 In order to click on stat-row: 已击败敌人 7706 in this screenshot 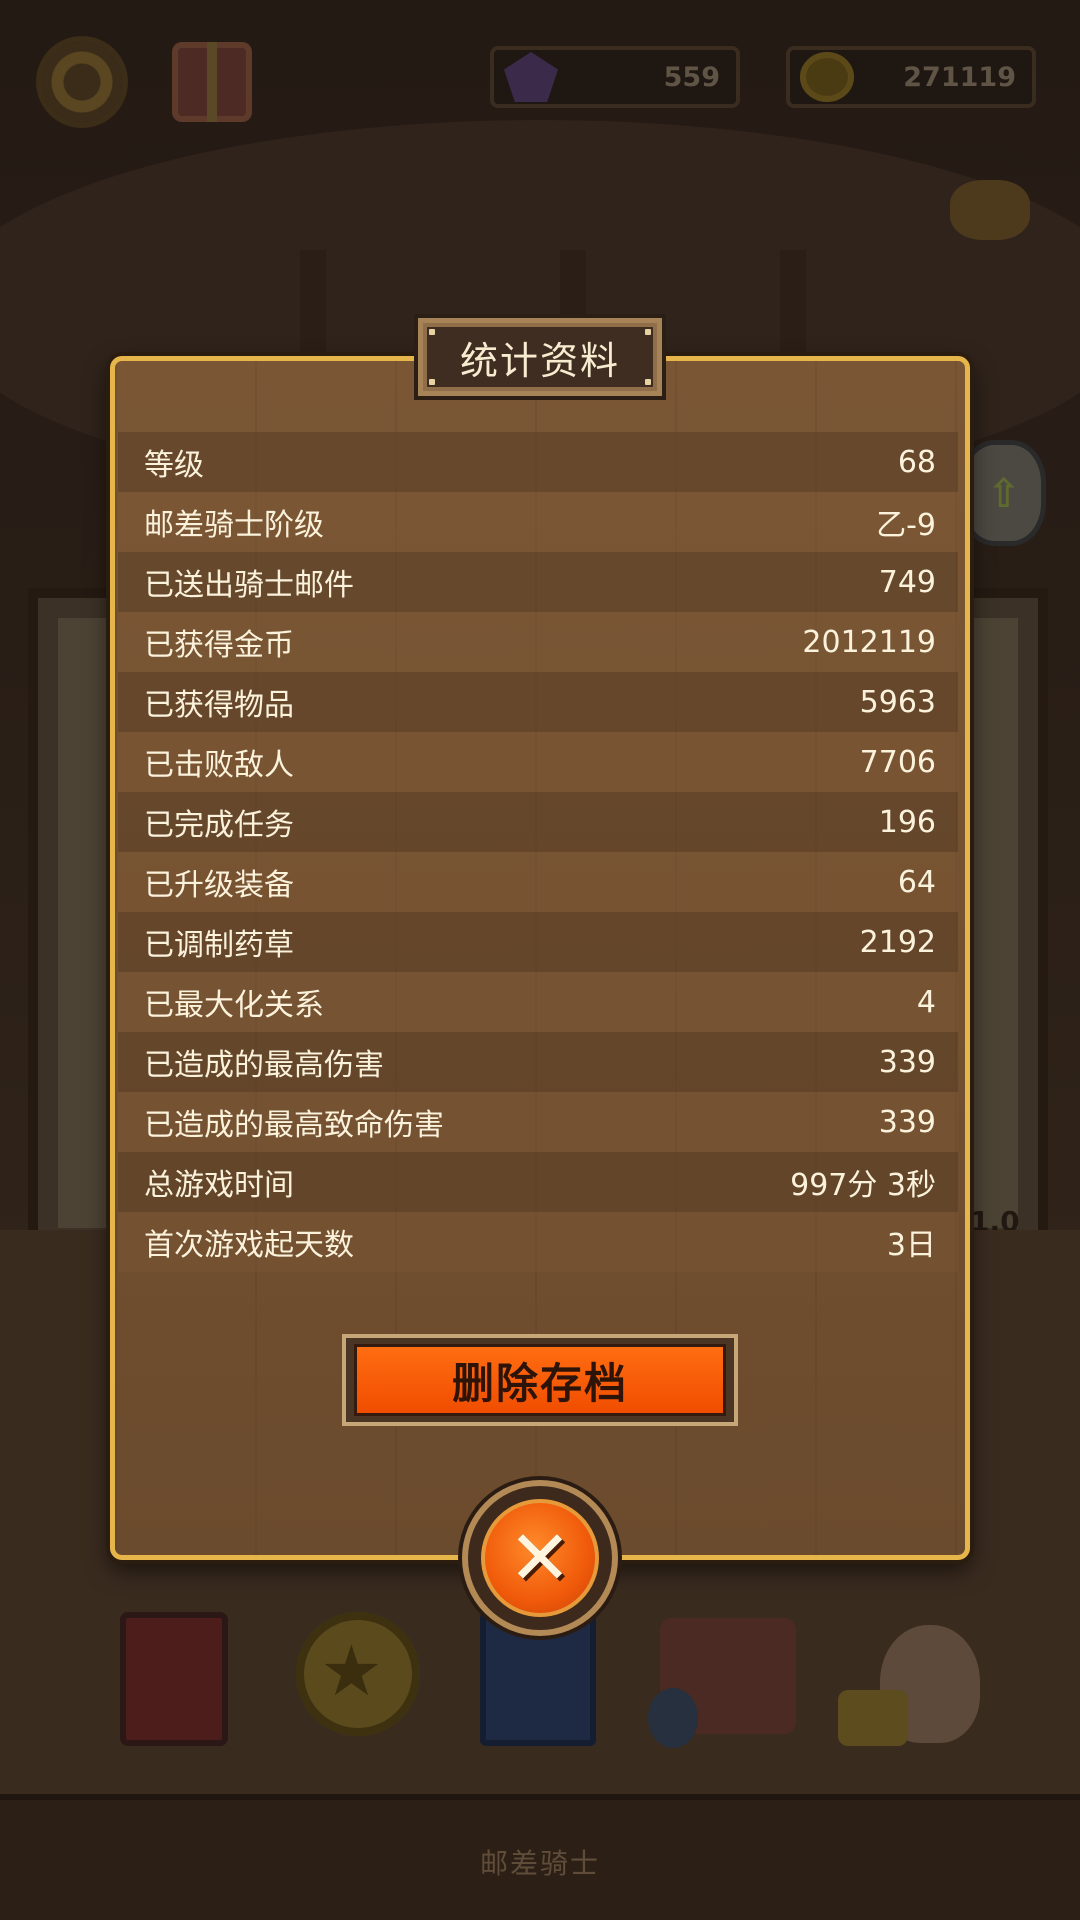, I will do `click(538, 762)`.